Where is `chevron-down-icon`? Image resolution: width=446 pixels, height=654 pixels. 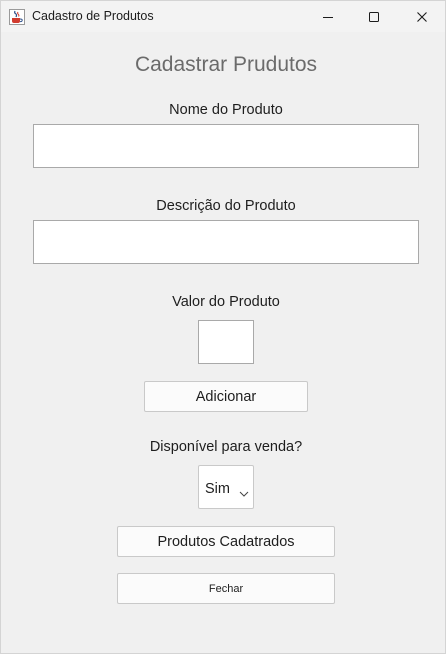 chevron-down-icon is located at coordinates (244, 493).